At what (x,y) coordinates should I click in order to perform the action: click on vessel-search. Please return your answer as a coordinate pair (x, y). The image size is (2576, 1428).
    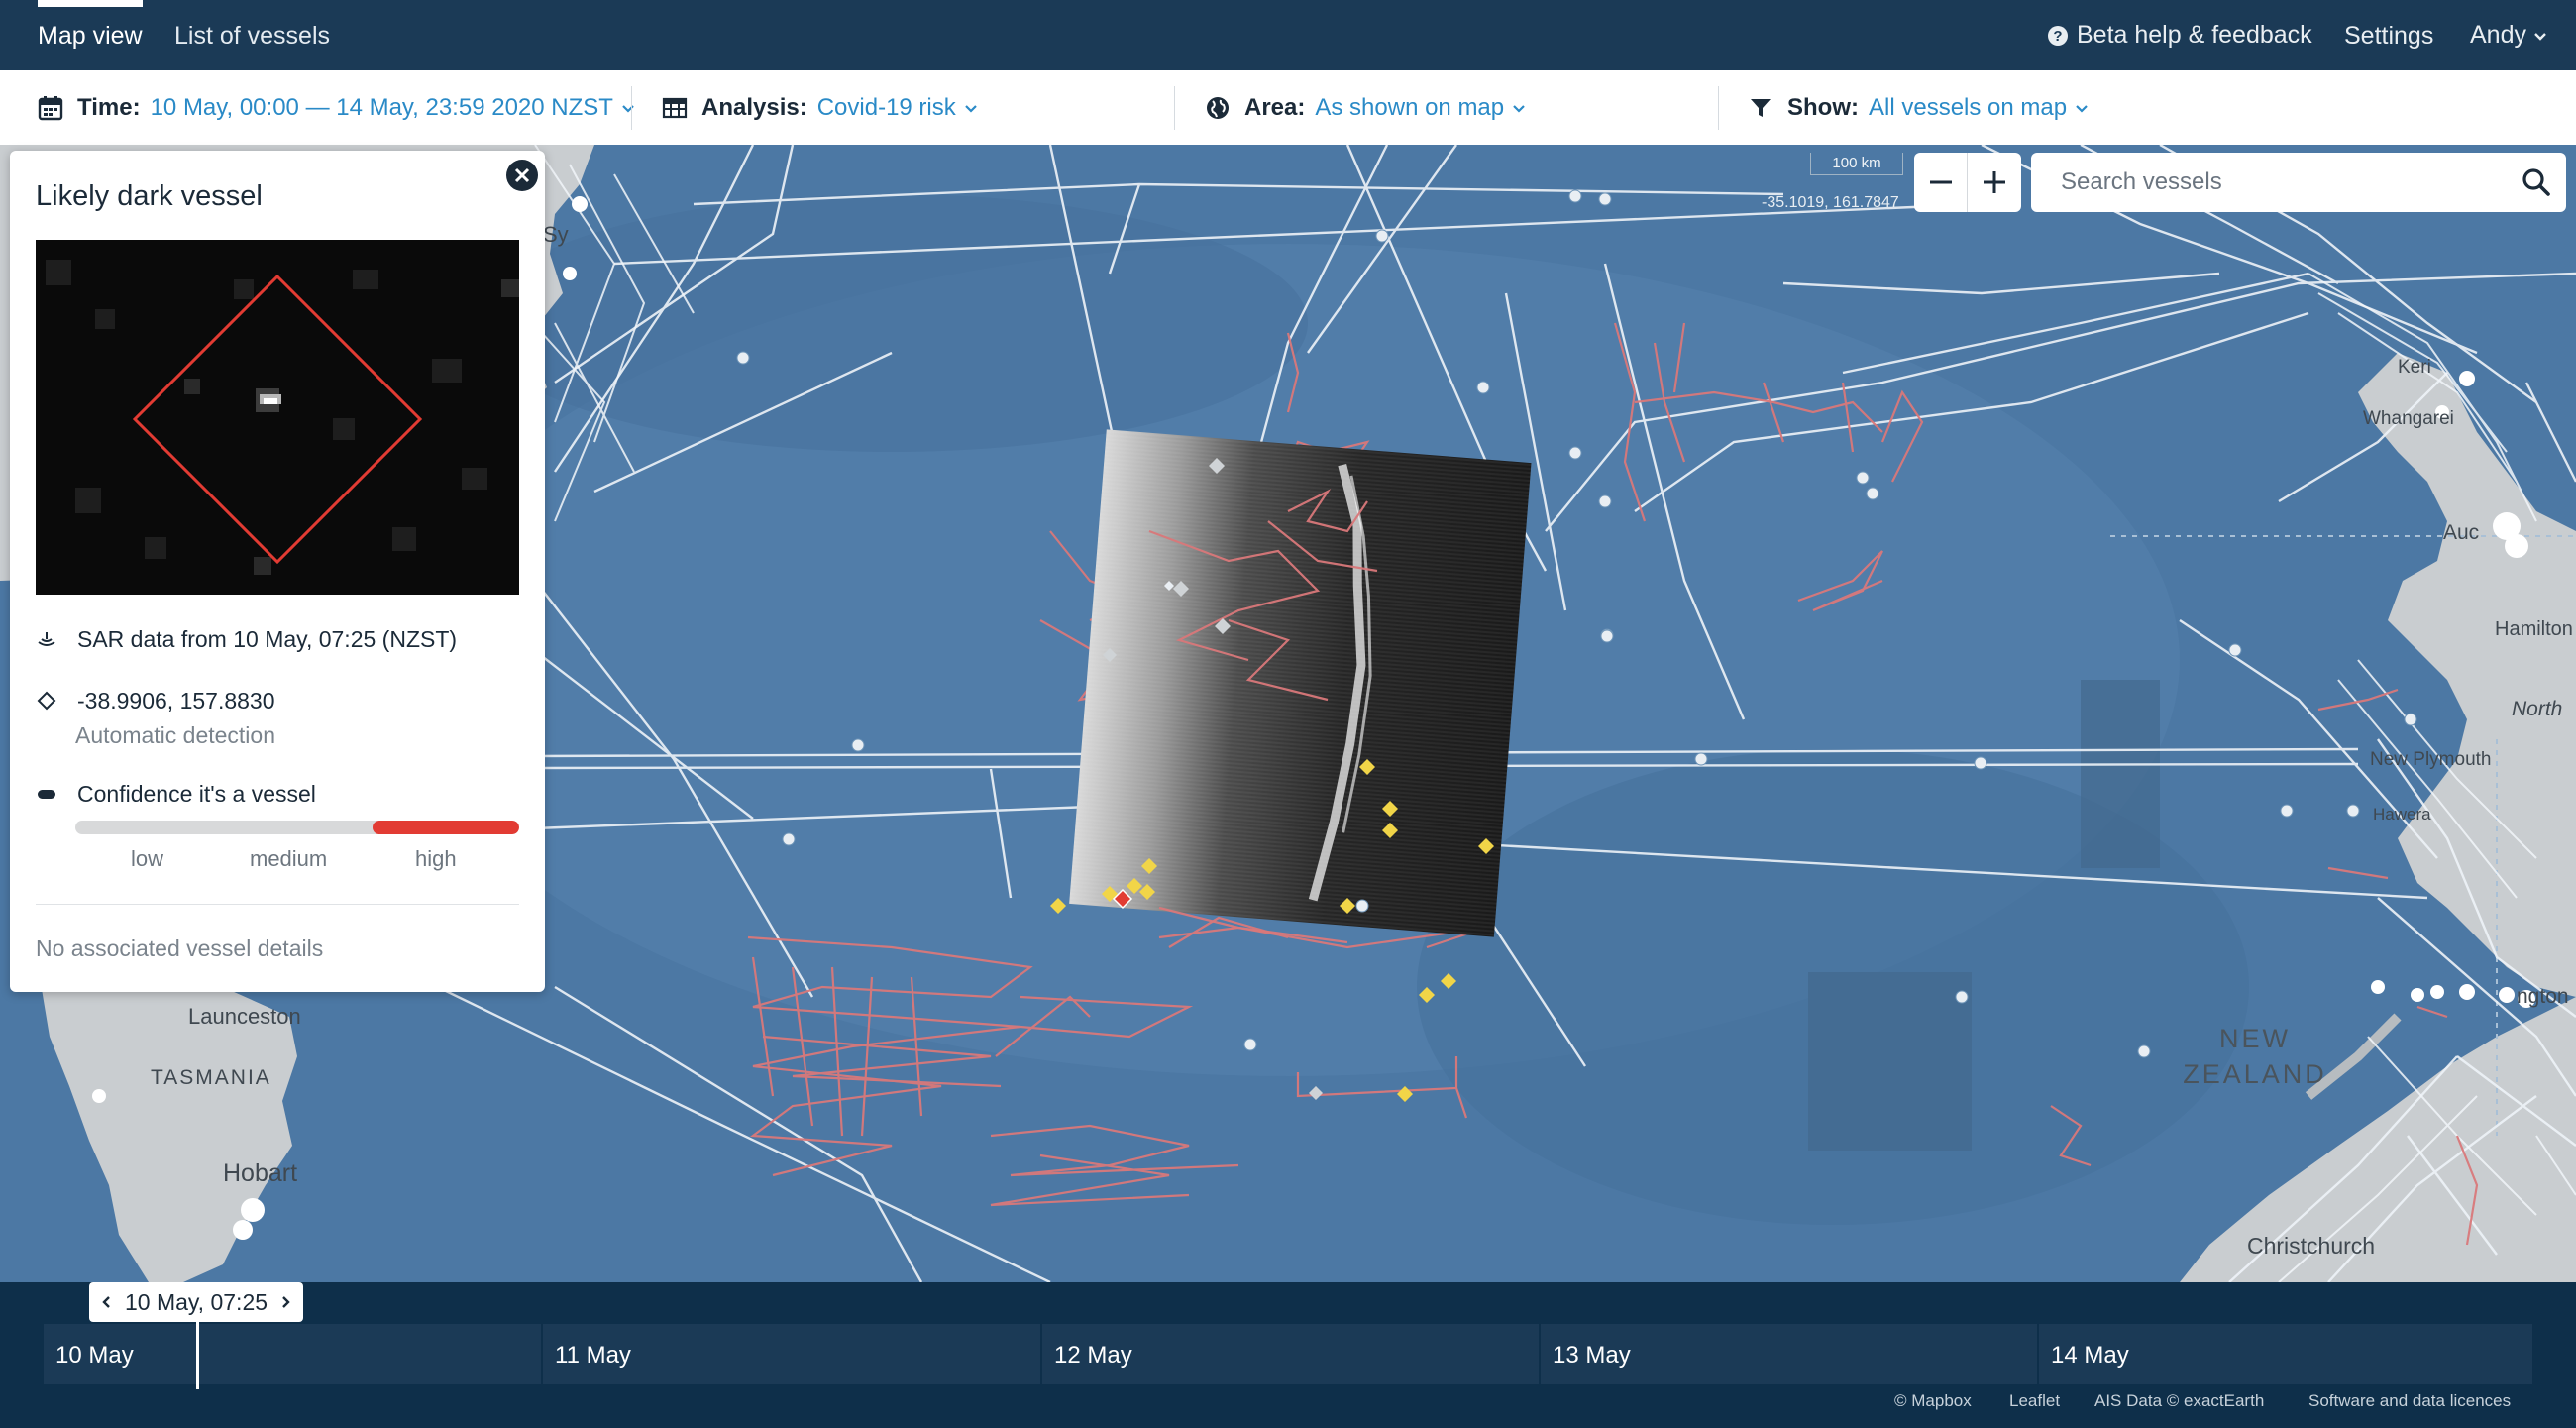
    Looking at the image, I should click on (2299, 182).